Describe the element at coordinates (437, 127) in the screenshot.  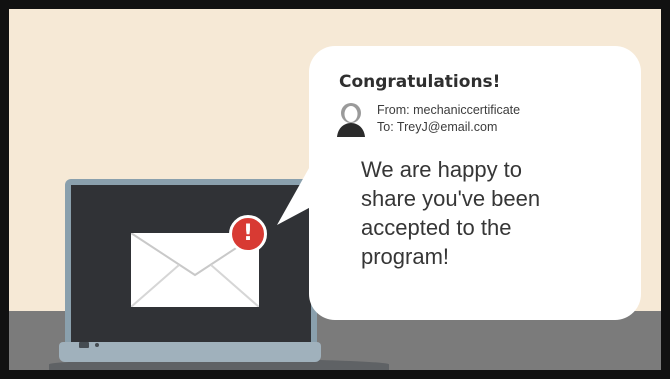
I see `recipient-line: To: TreyJ@email.com` at that location.